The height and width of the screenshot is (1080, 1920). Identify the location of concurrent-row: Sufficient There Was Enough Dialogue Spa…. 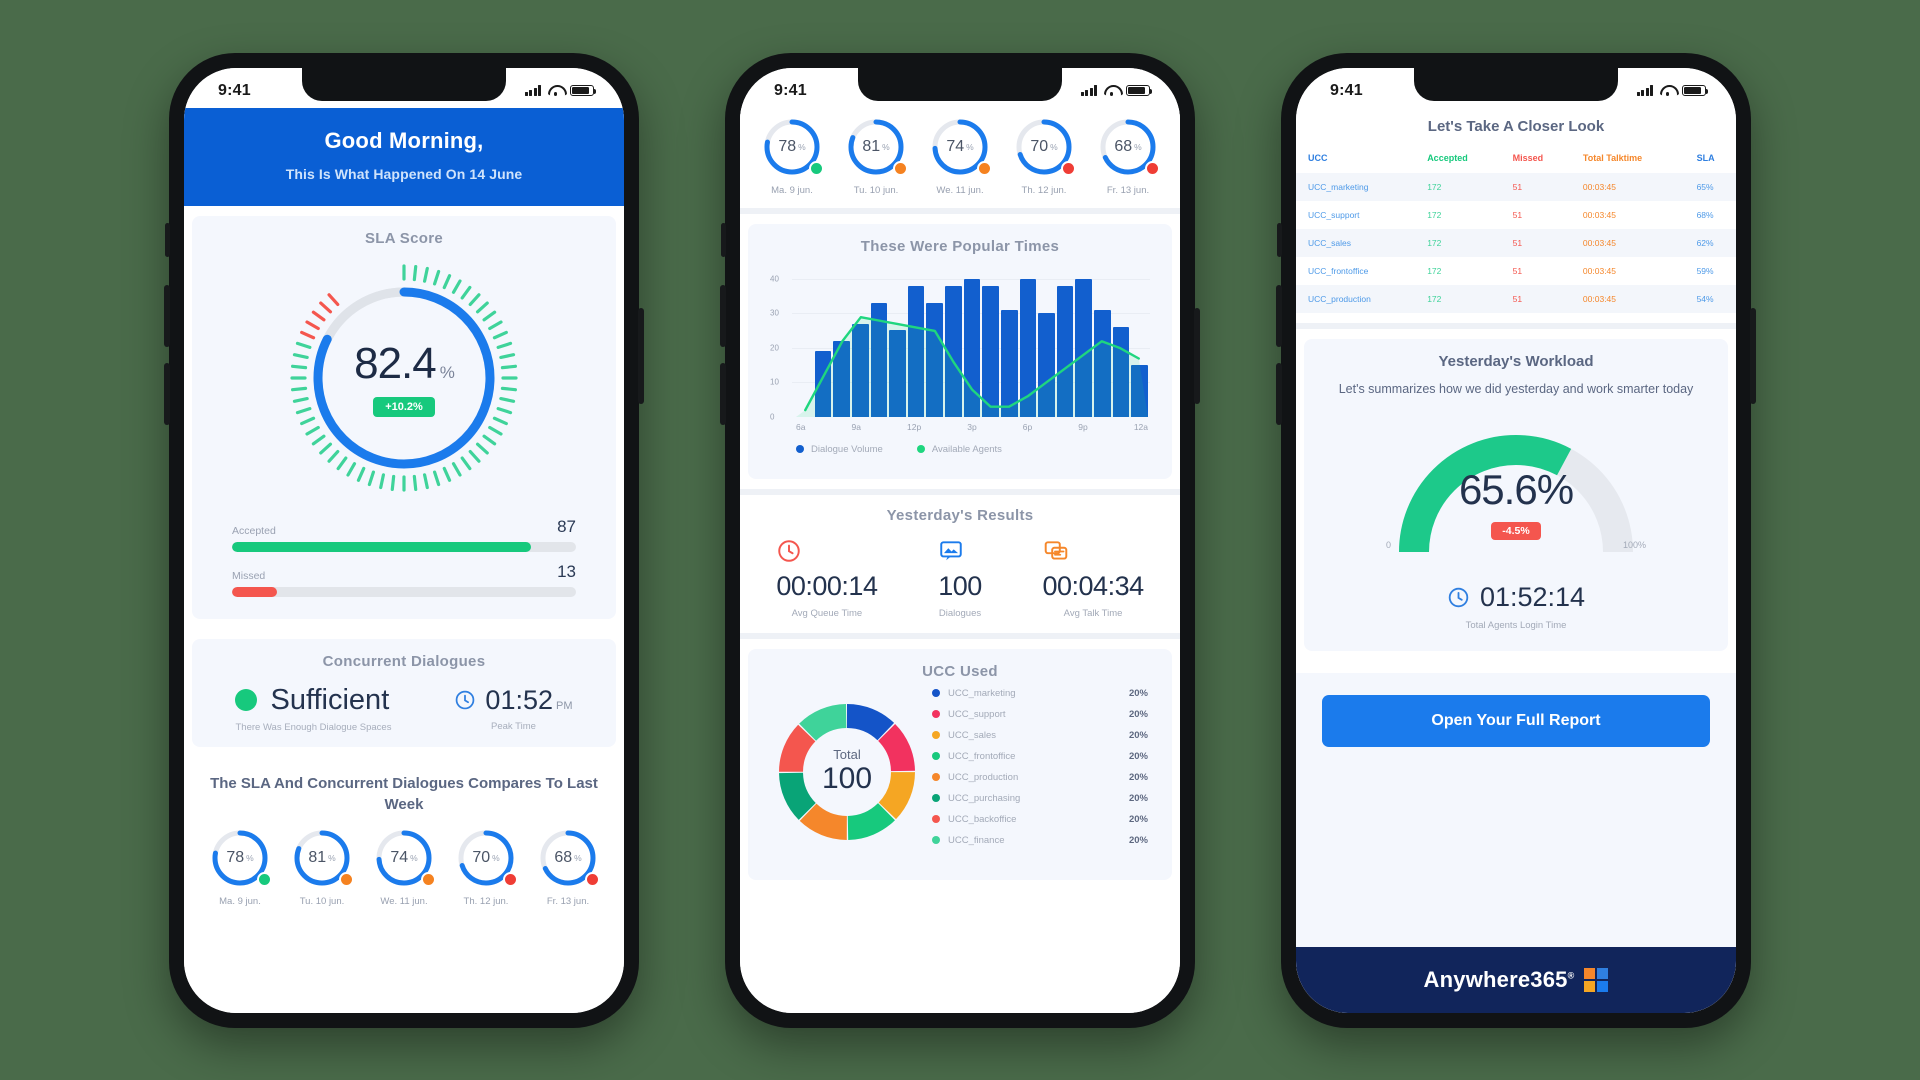
(404, 708).